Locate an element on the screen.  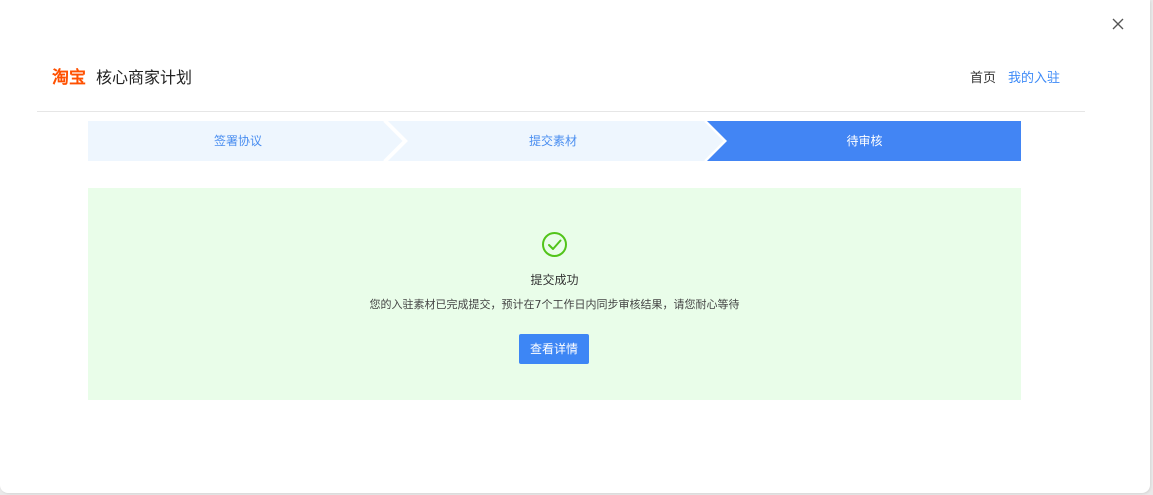
step-sign-agreement: 签署协议 is located at coordinates (237, 141).